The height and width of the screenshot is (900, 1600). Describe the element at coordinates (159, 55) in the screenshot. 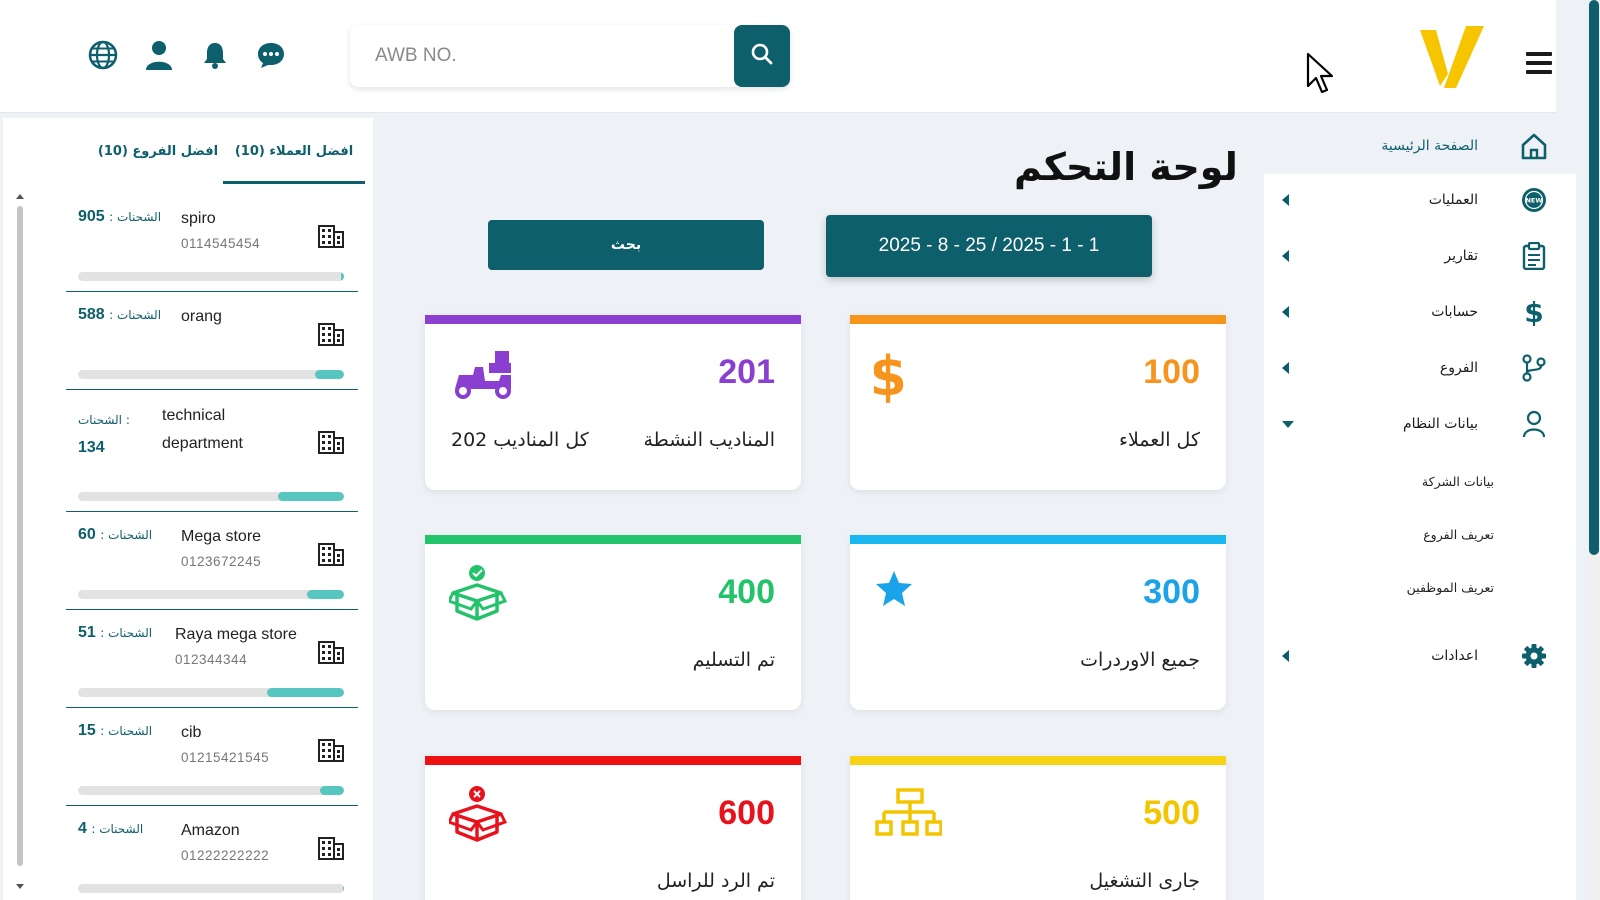

I see `user-icon` at that location.